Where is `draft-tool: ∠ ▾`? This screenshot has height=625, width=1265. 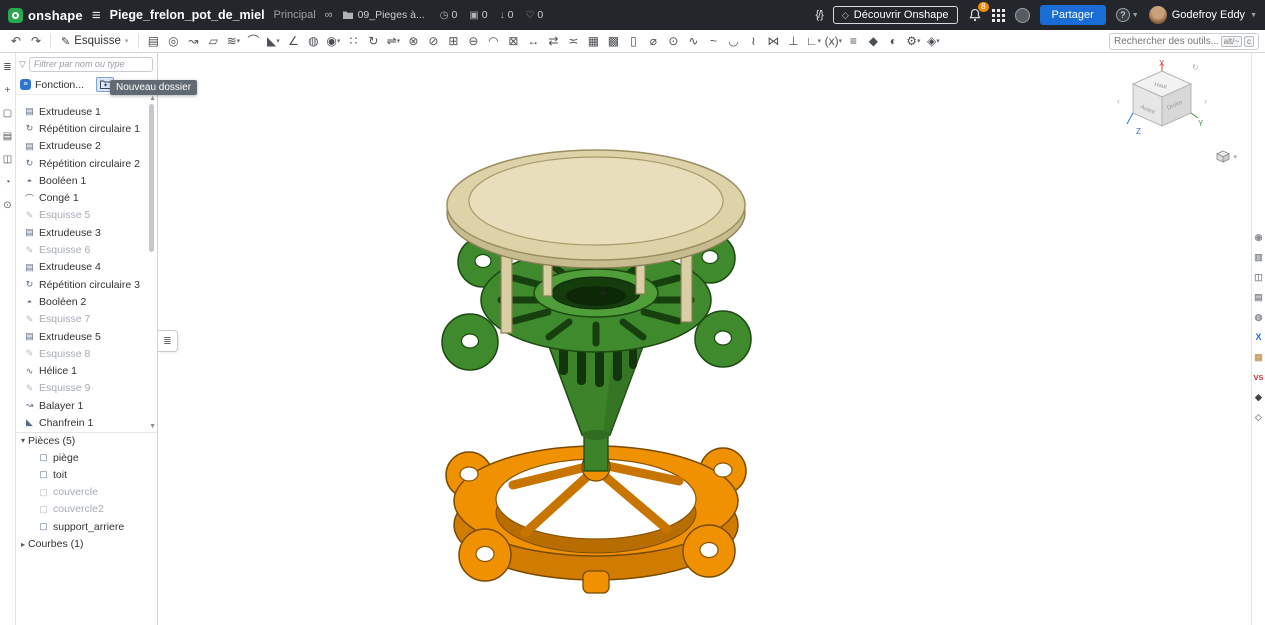 draft-tool: ∠ ▾ is located at coordinates (293, 41).